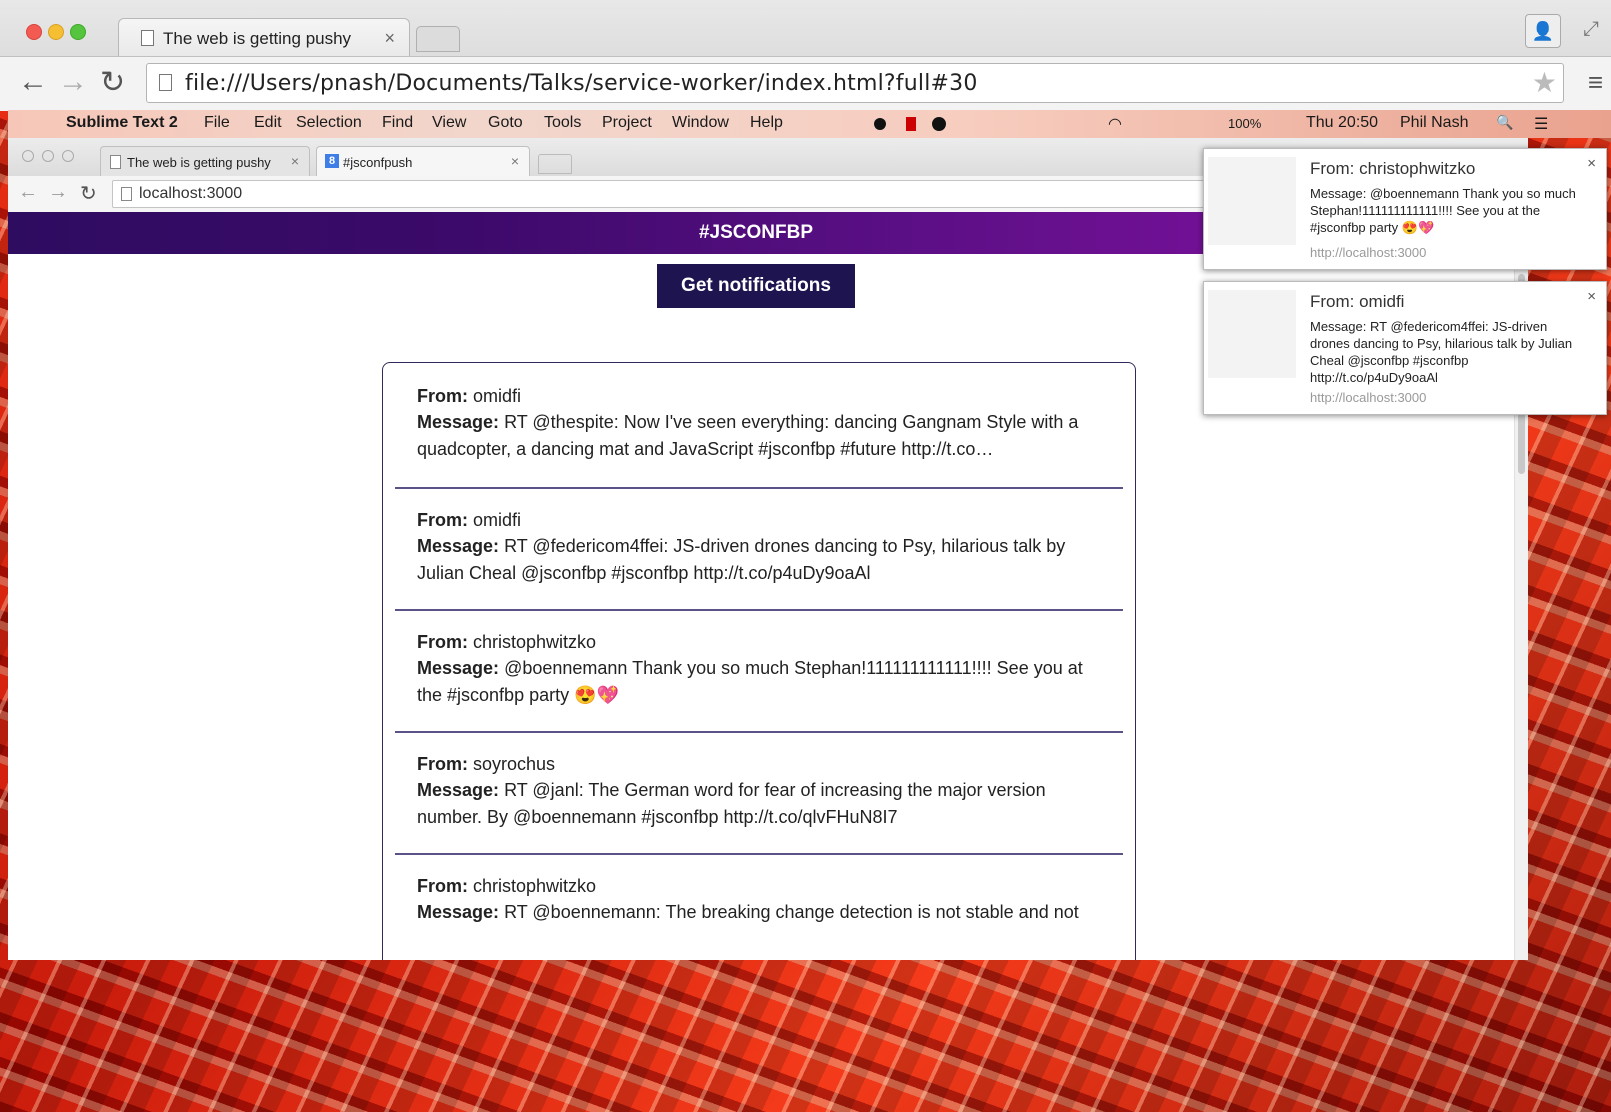 The height and width of the screenshot is (1112, 1611). I want to click on inner-tab-slides: The web is getting pushy ×, so click(205, 161).